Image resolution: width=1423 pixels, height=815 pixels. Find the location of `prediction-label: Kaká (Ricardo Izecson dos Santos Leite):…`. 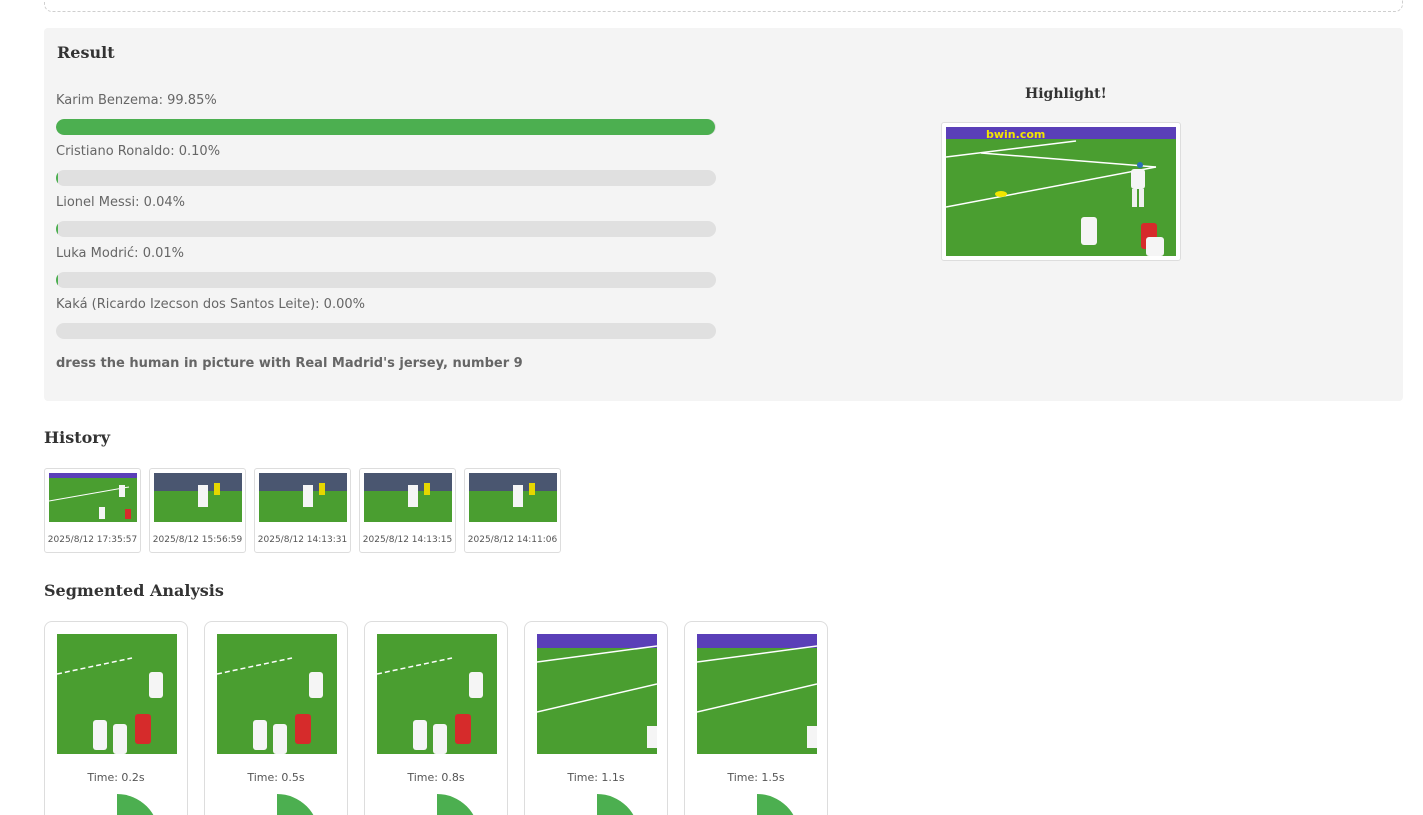

prediction-label: Kaká (Ricardo Izecson dos Santos Leite):… is located at coordinates (210, 304).